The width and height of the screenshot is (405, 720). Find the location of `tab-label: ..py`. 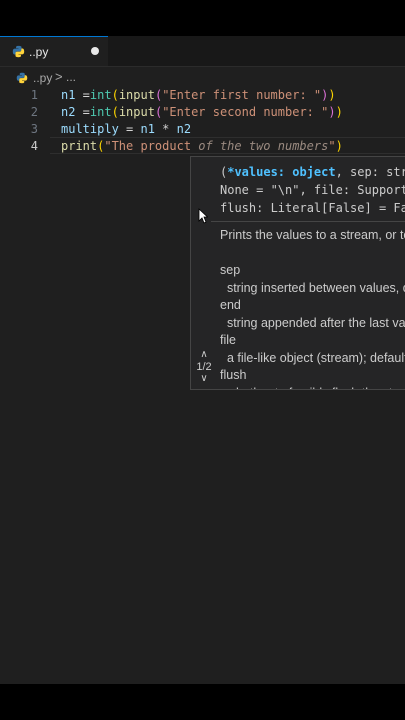

tab-label: ..py is located at coordinates (39, 52).